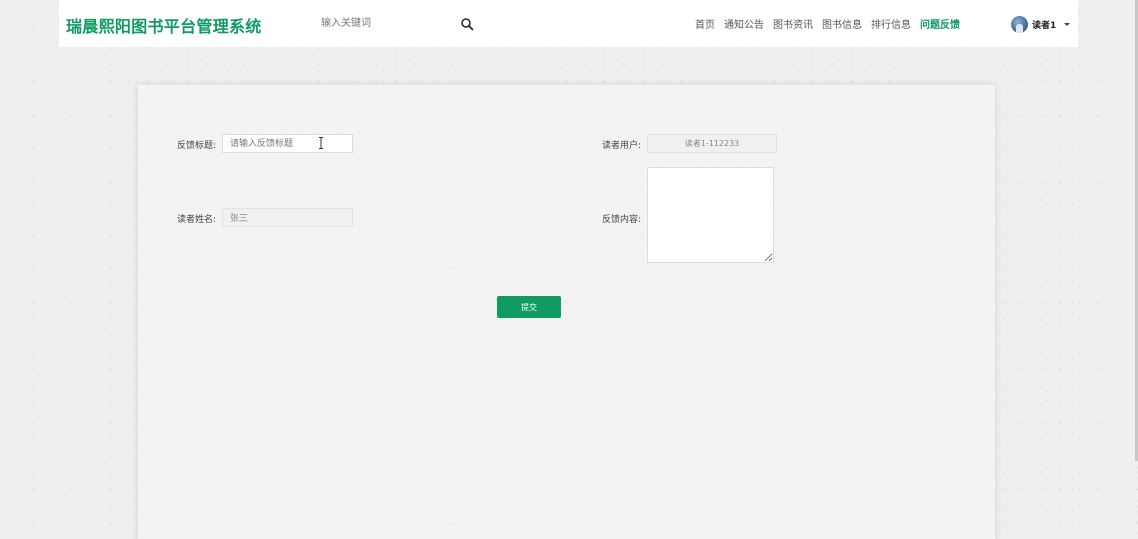  What do you see at coordinates (622, 220) in the screenshot?
I see `feedback-content-label: 反馈内容:` at bounding box center [622, 220].